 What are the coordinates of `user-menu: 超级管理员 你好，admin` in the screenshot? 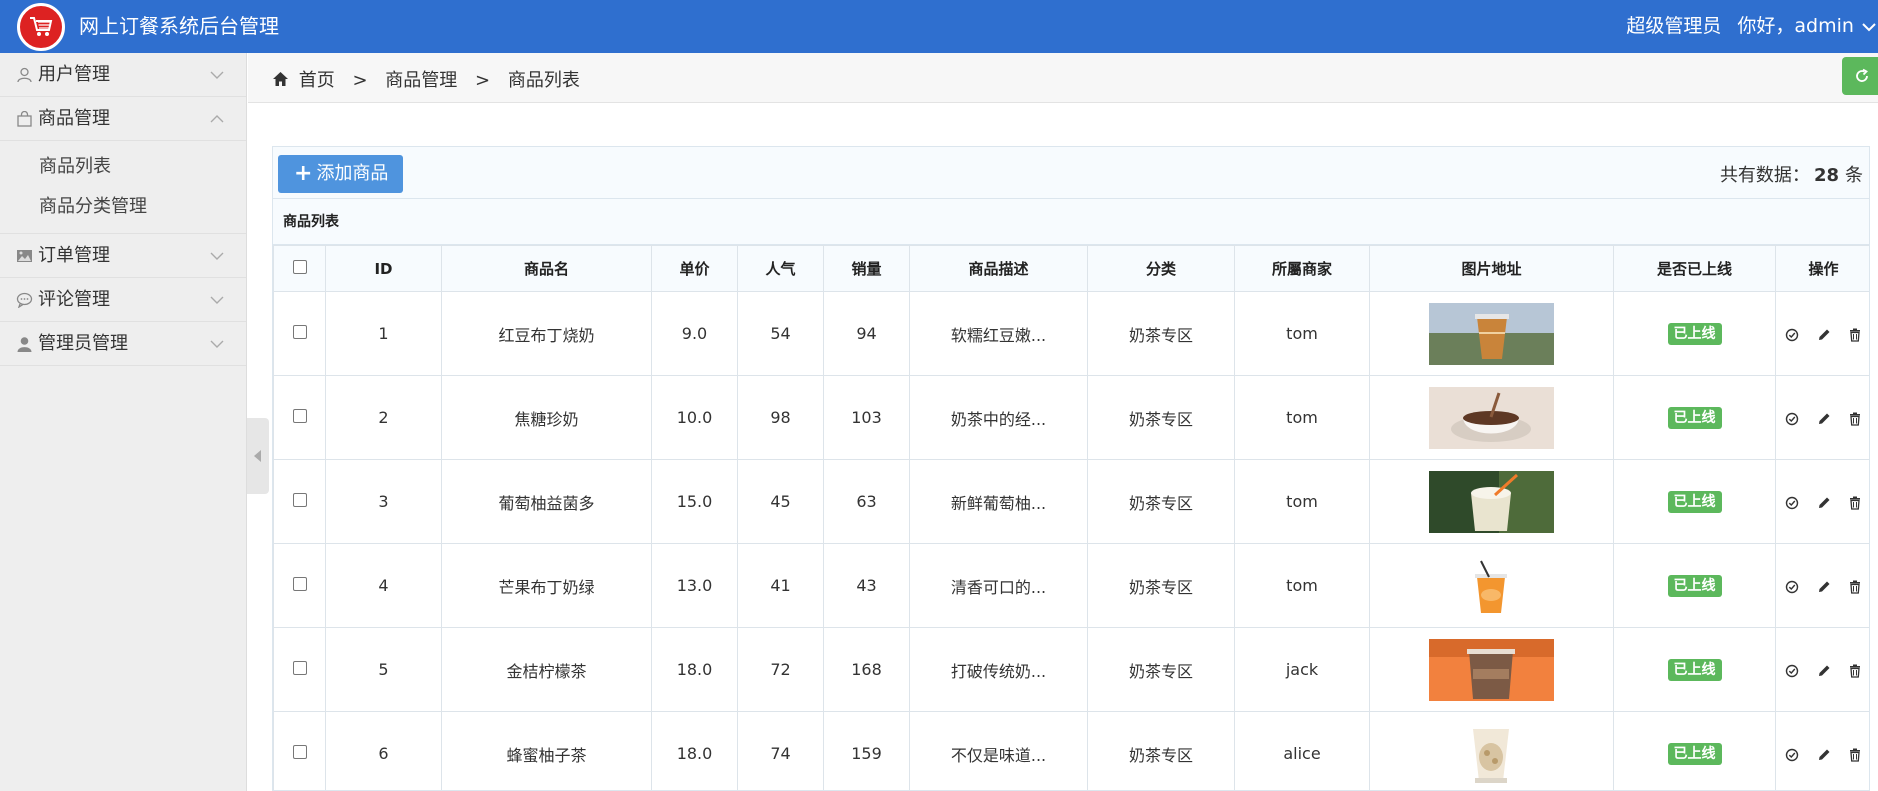 It's located at (1752, 26).